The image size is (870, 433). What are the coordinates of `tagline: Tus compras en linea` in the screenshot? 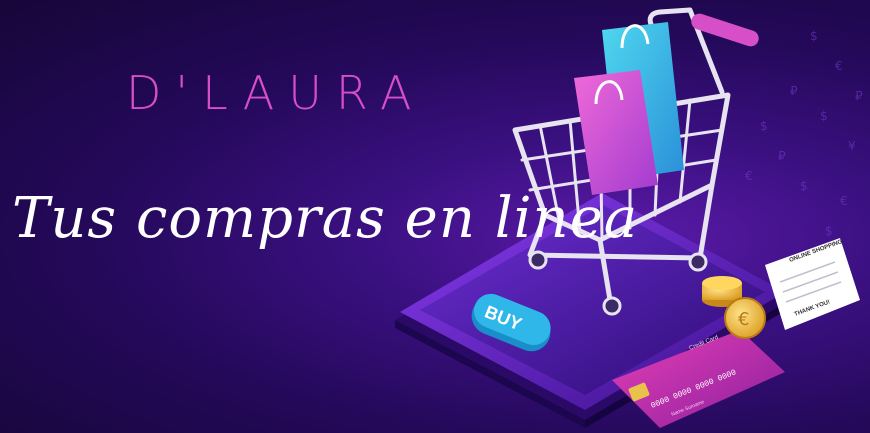 It's located at (325, 218).